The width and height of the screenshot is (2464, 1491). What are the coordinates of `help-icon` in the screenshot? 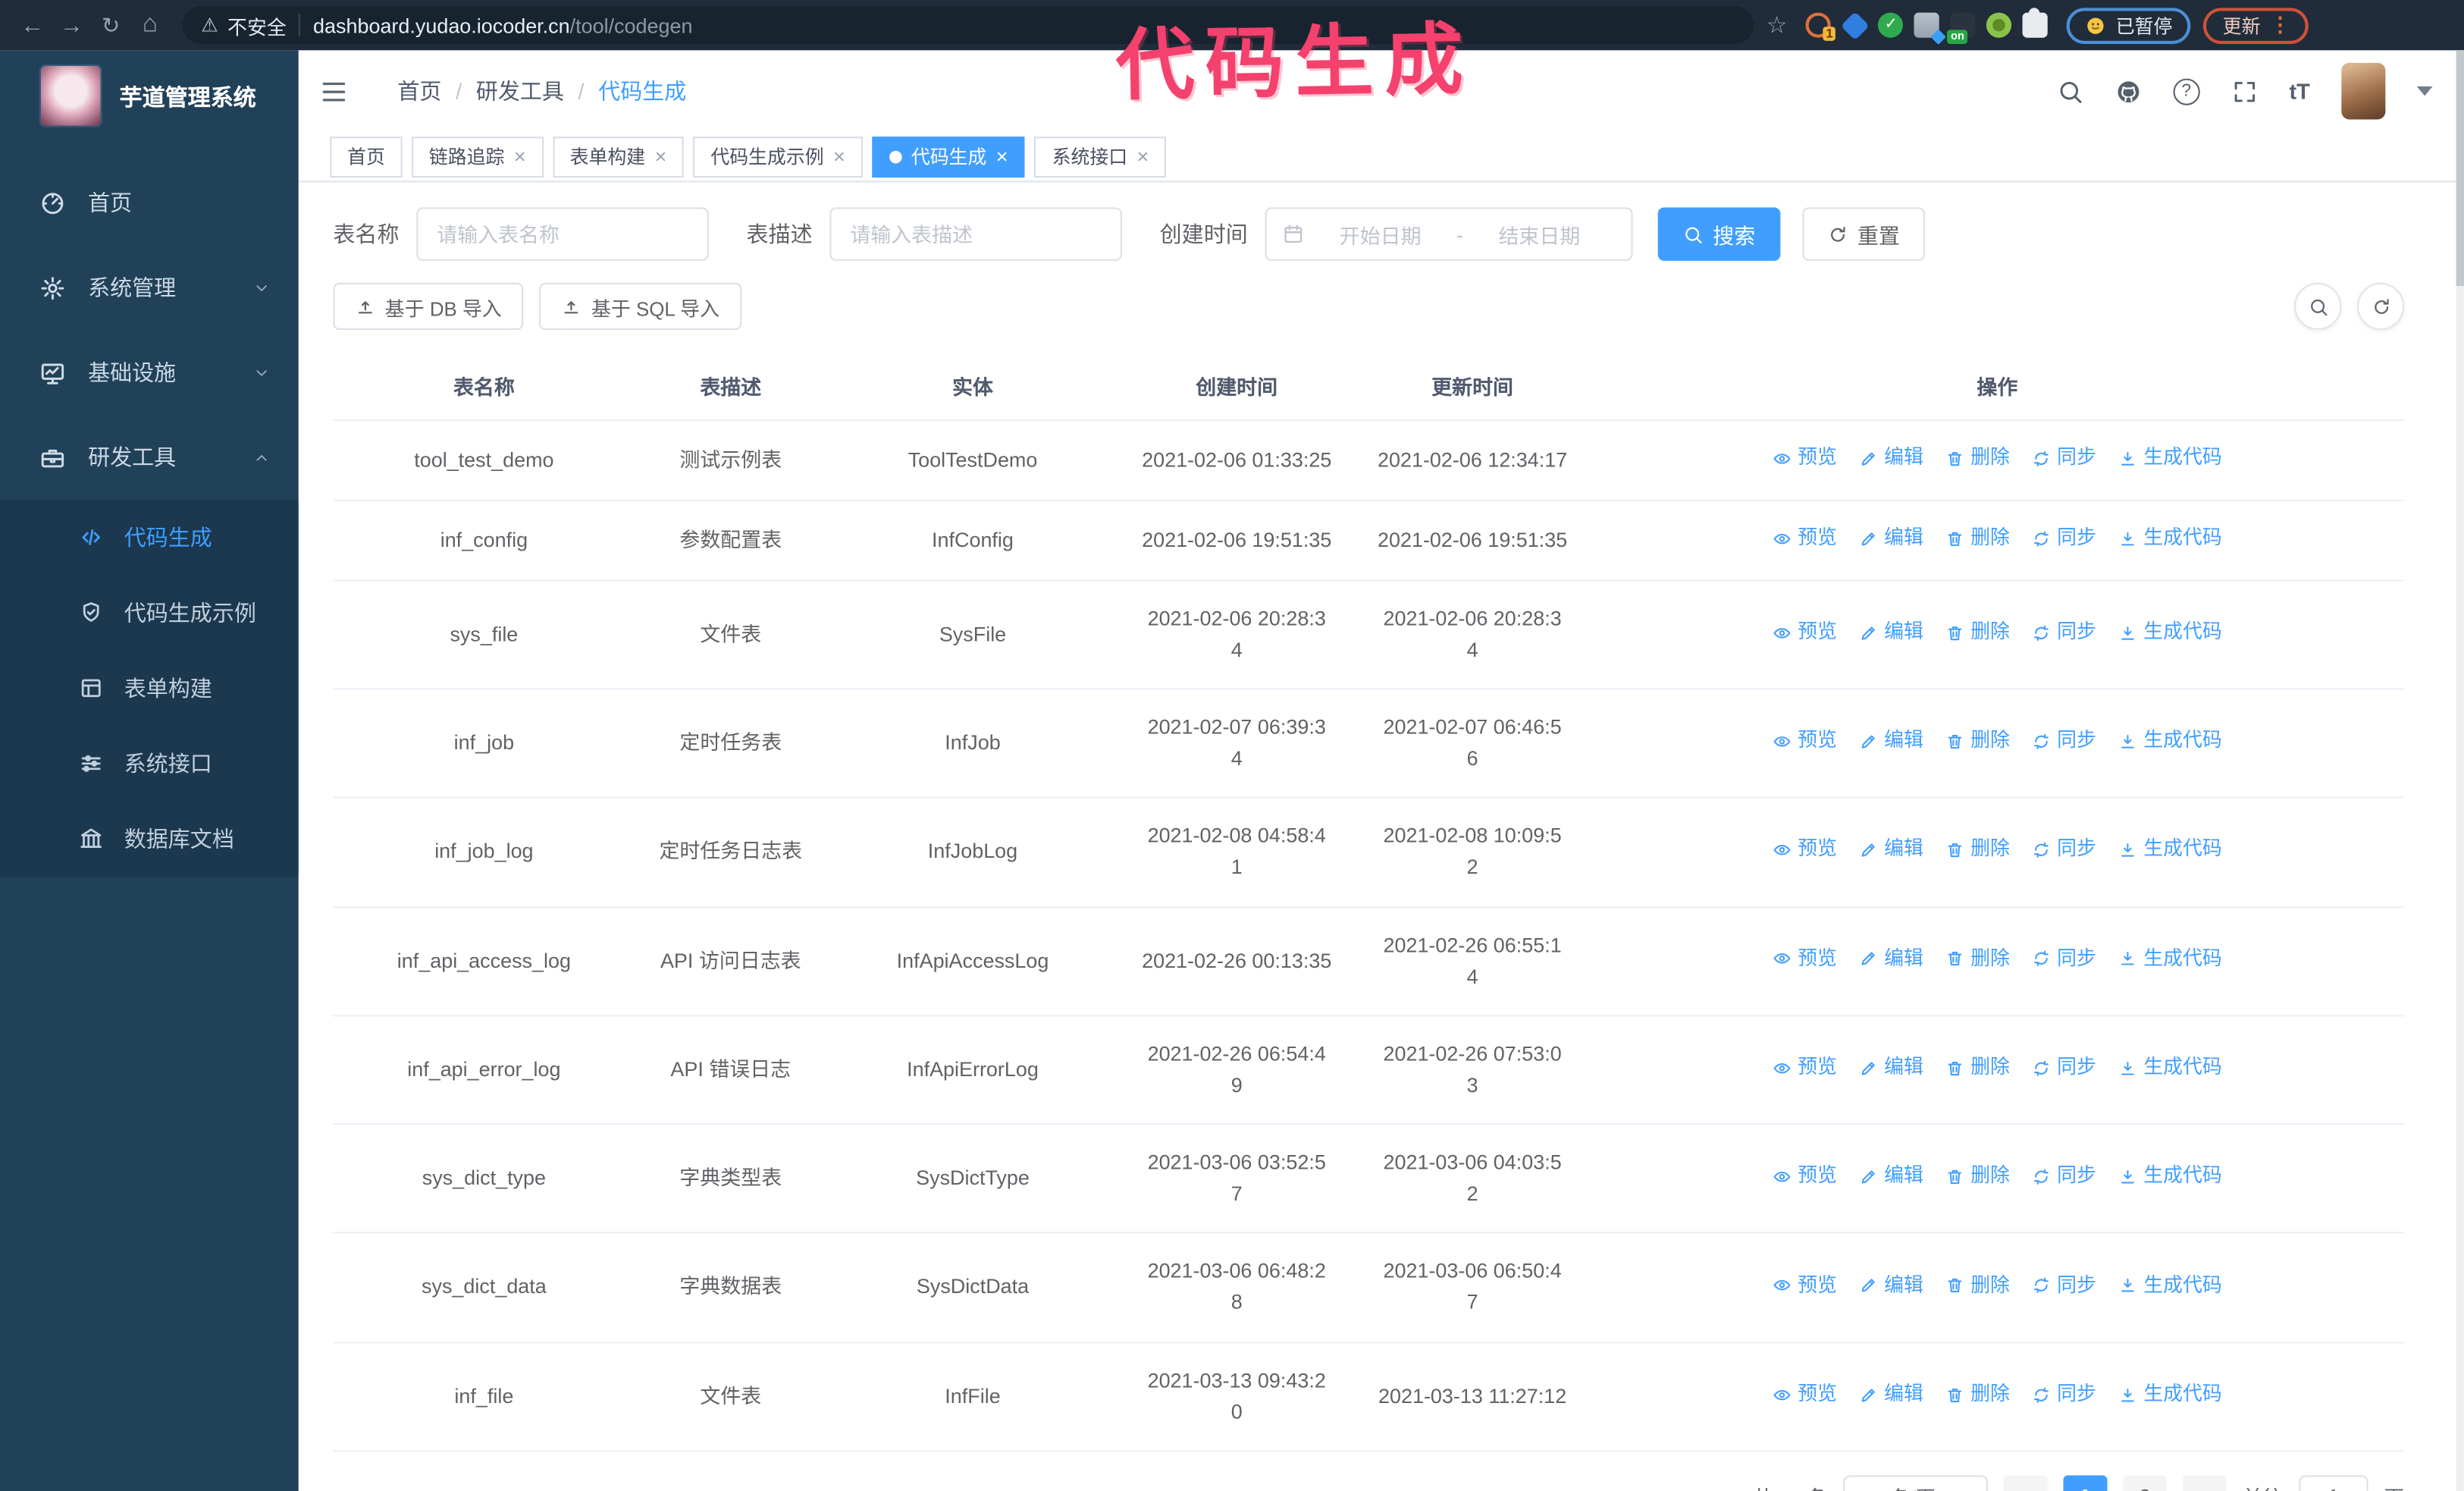 It's located at (2186, 91).